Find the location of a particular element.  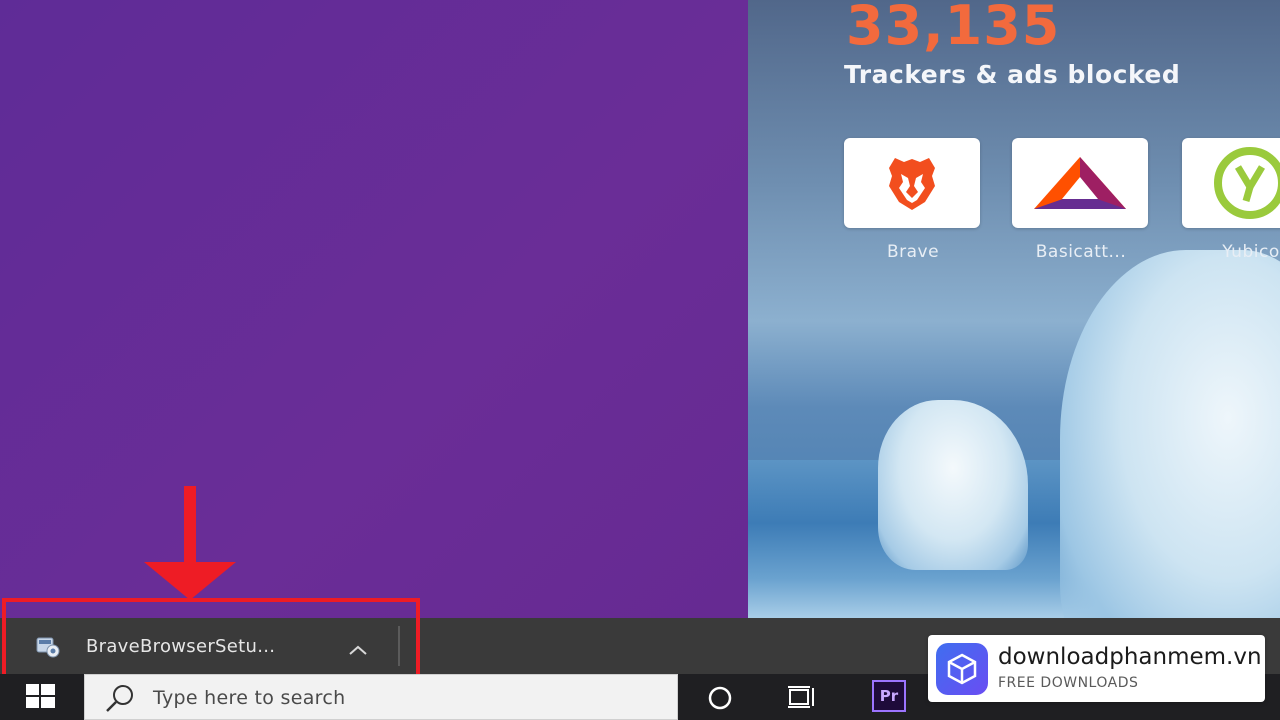

background-iceberg-small is located at coordinates (953, 485).